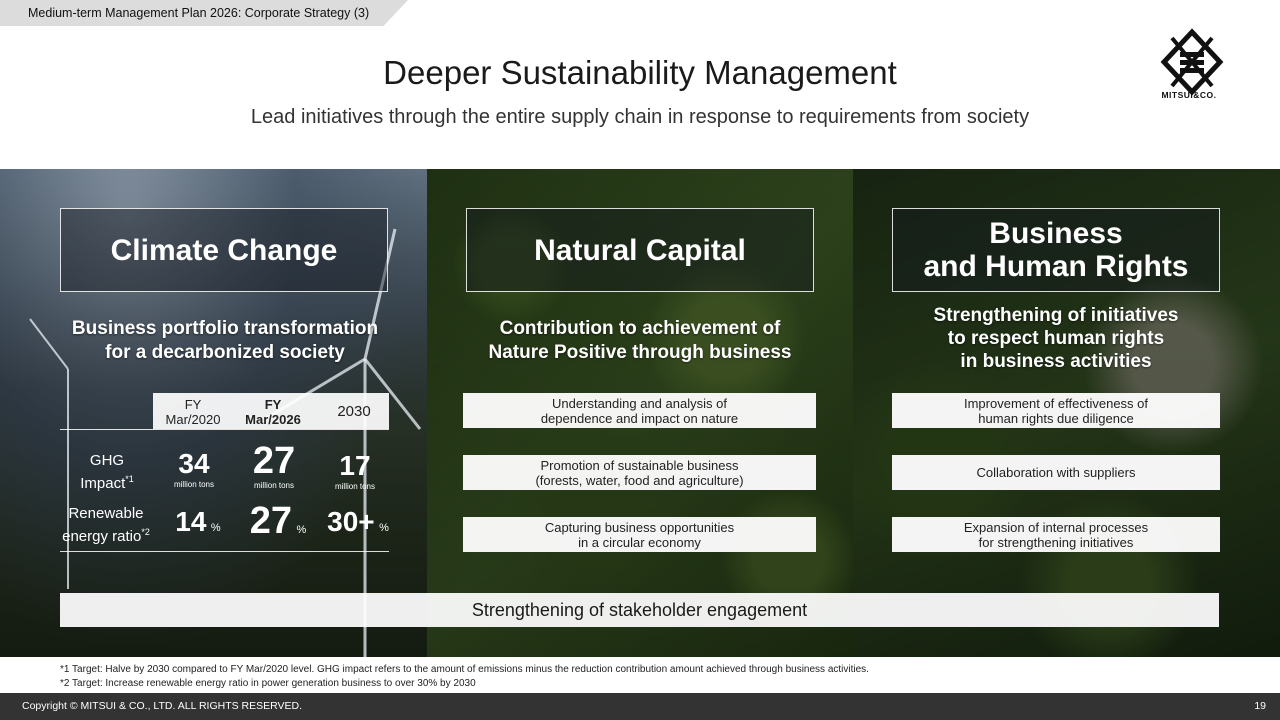 The image size is (1280, 720). Describe the element at coordinates (640, 72) in the screenshot. I see `page-title: Deeper Sustainability Management` at that location.